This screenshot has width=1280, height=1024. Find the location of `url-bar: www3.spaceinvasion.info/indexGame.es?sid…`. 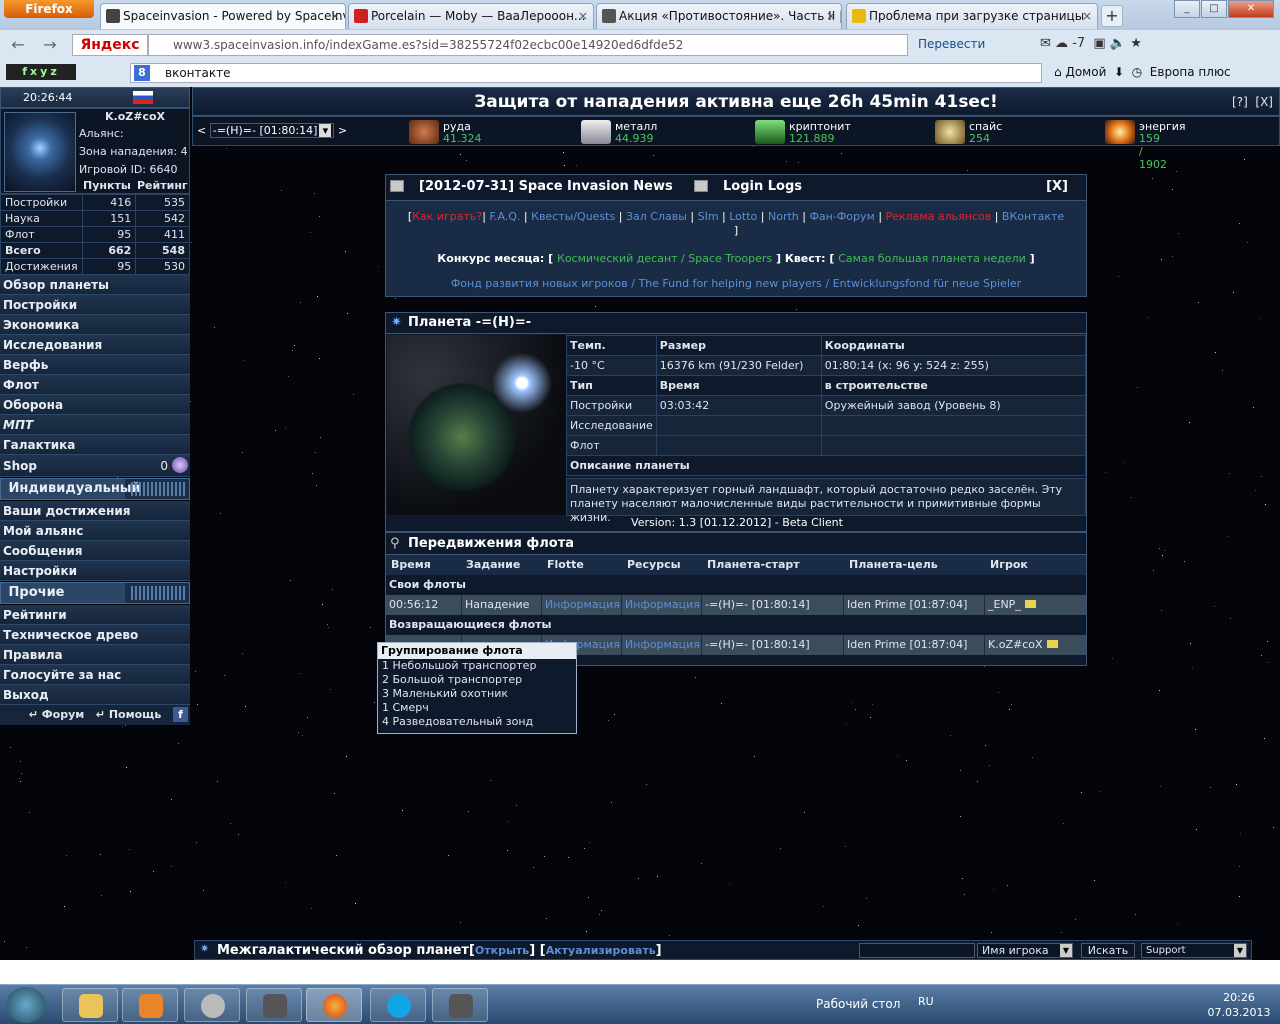

url-bar: www3.spaceinvasion.info/indexGame.es?sid… is located at coordinates (528, 45).